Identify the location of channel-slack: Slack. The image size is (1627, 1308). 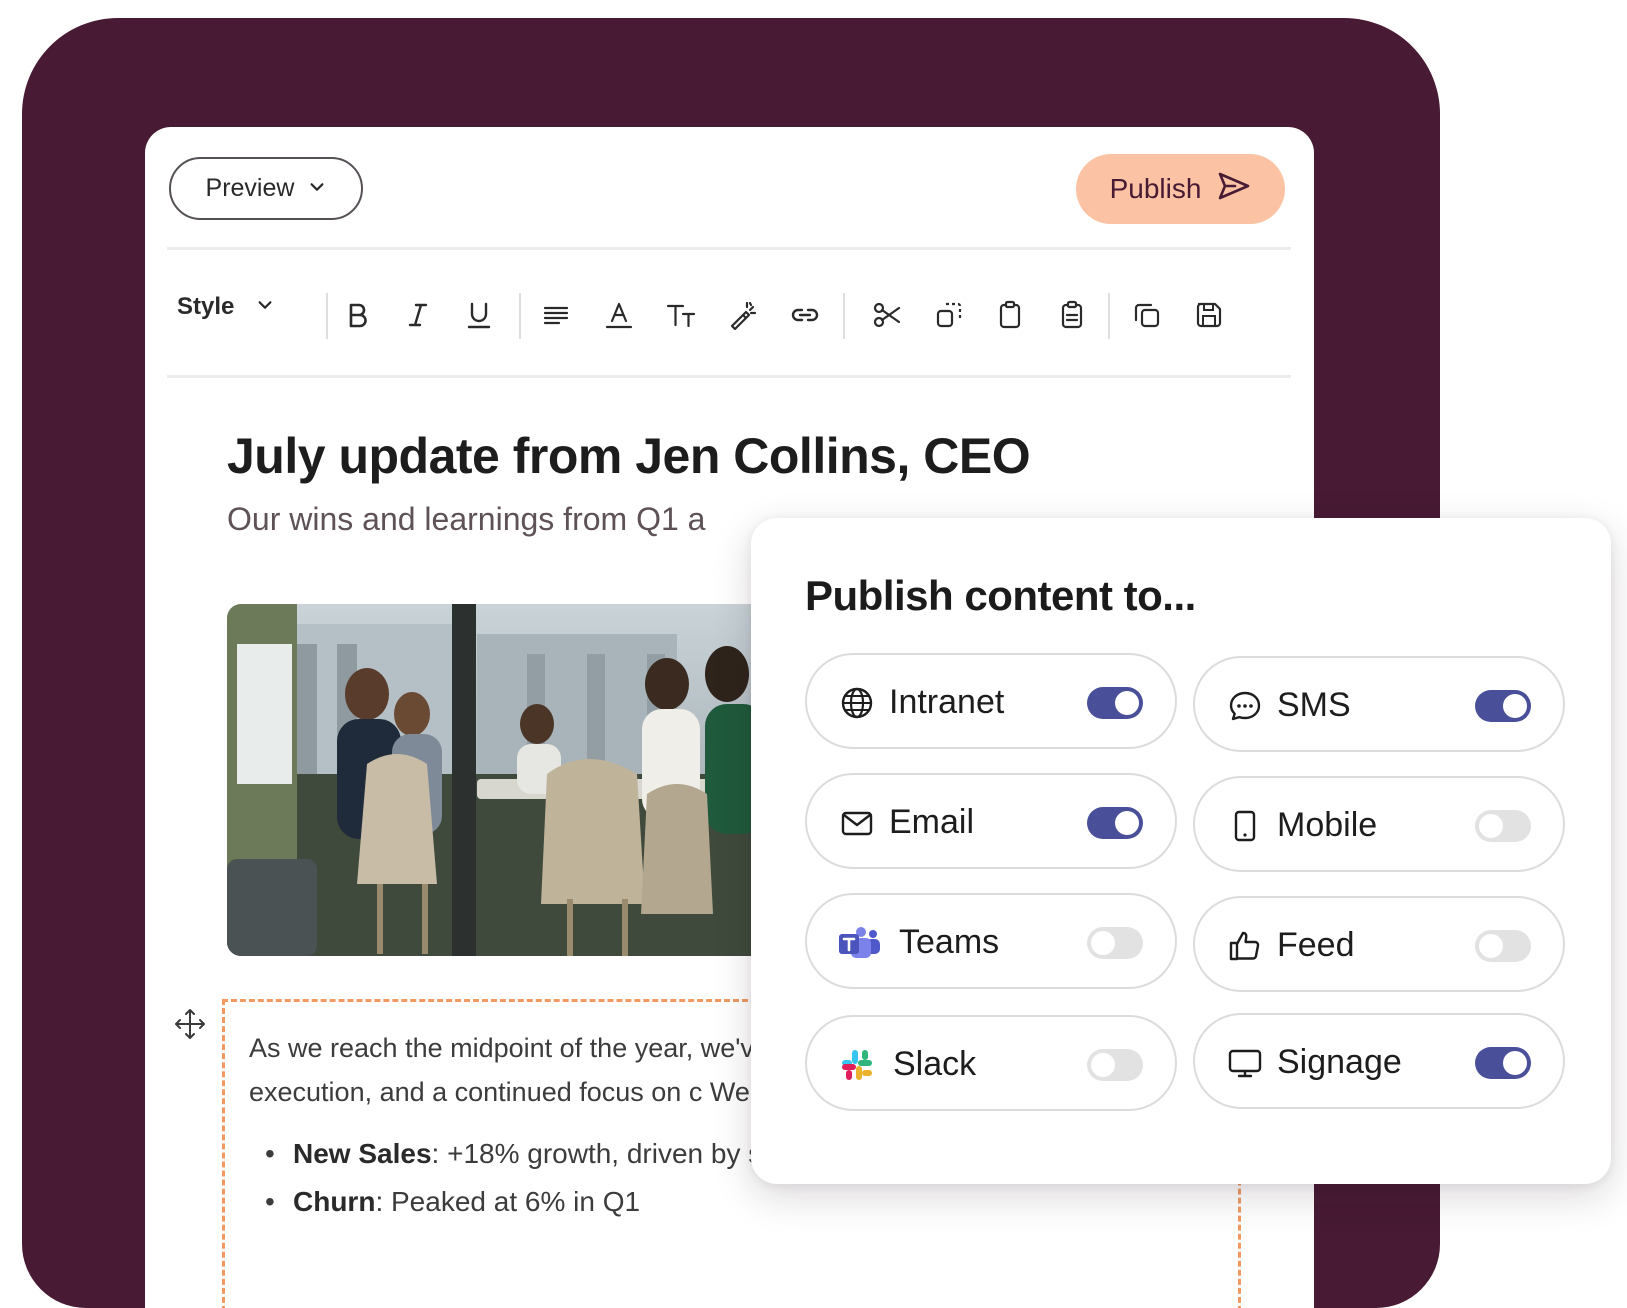
(991, 1063).